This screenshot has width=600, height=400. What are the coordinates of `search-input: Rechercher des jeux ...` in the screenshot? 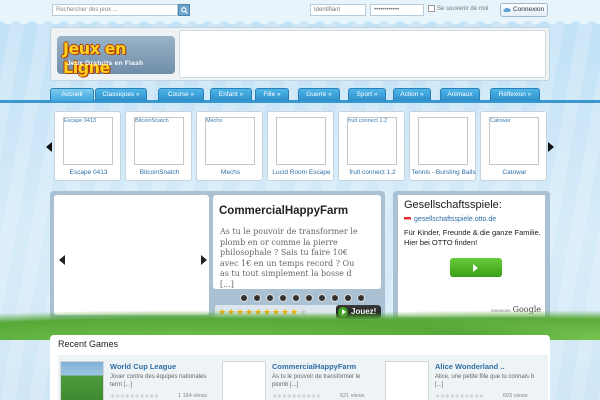 It's located at (115, 10).